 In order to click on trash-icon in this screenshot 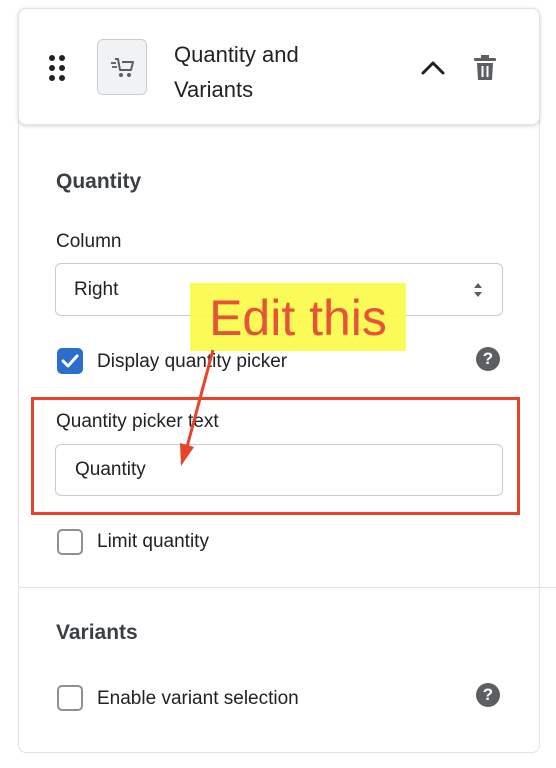, I will do `click(485, 68)`.